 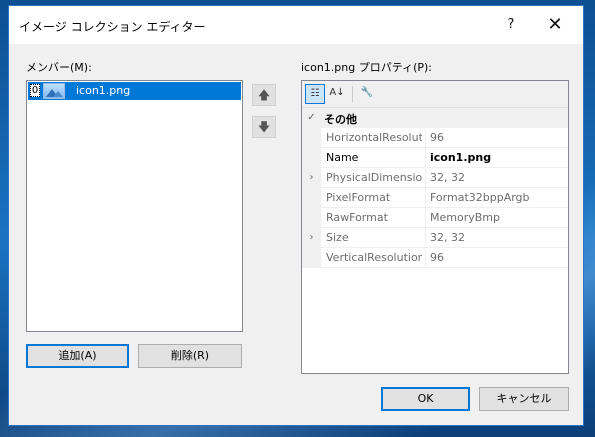 What do you see at coordinates (374, 177) in the screenshot?
I see `property-name: PhysicalDimension` at bounding box center [374, 177].